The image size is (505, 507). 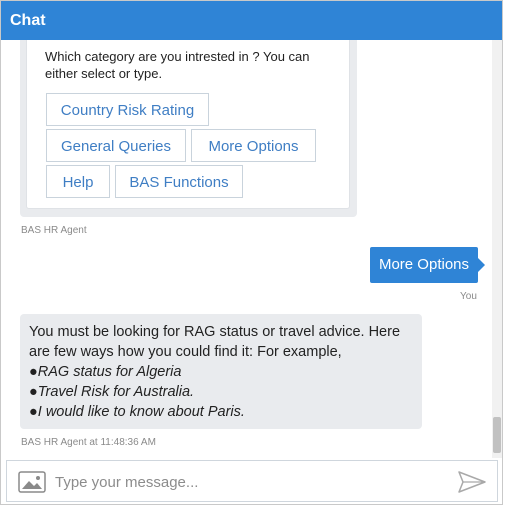 I want to click on user-sender-label: You, so click(x=468, y=296).